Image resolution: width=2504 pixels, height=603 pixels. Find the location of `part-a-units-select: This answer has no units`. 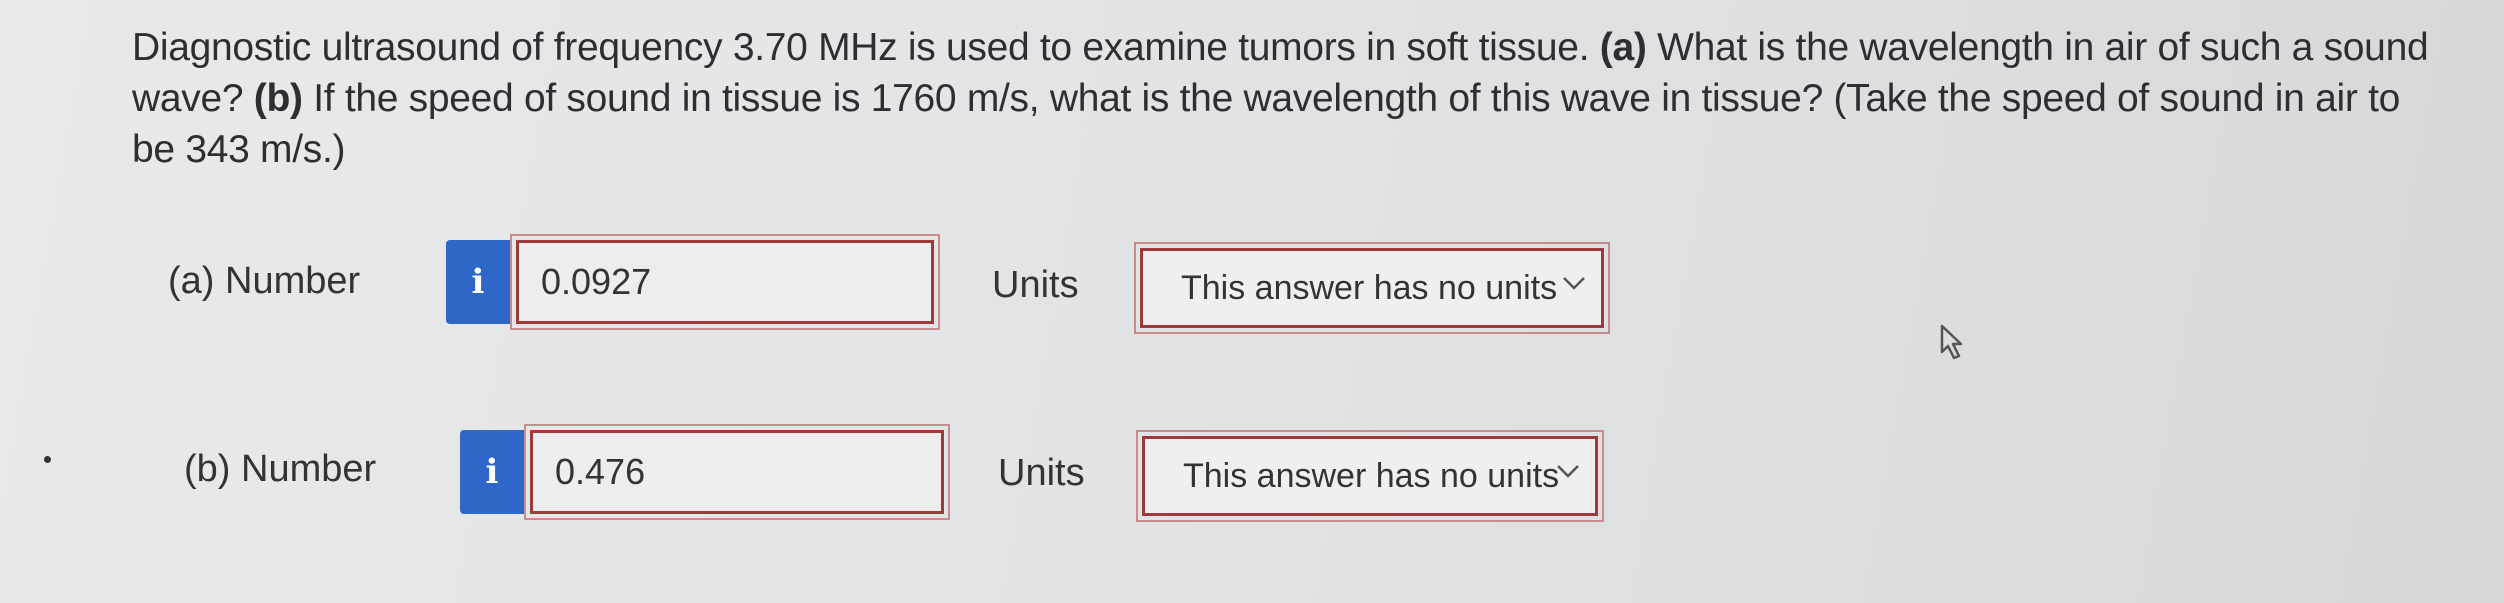

part-a-units-select: This answer has no units is located at coordinates (1372, 288).